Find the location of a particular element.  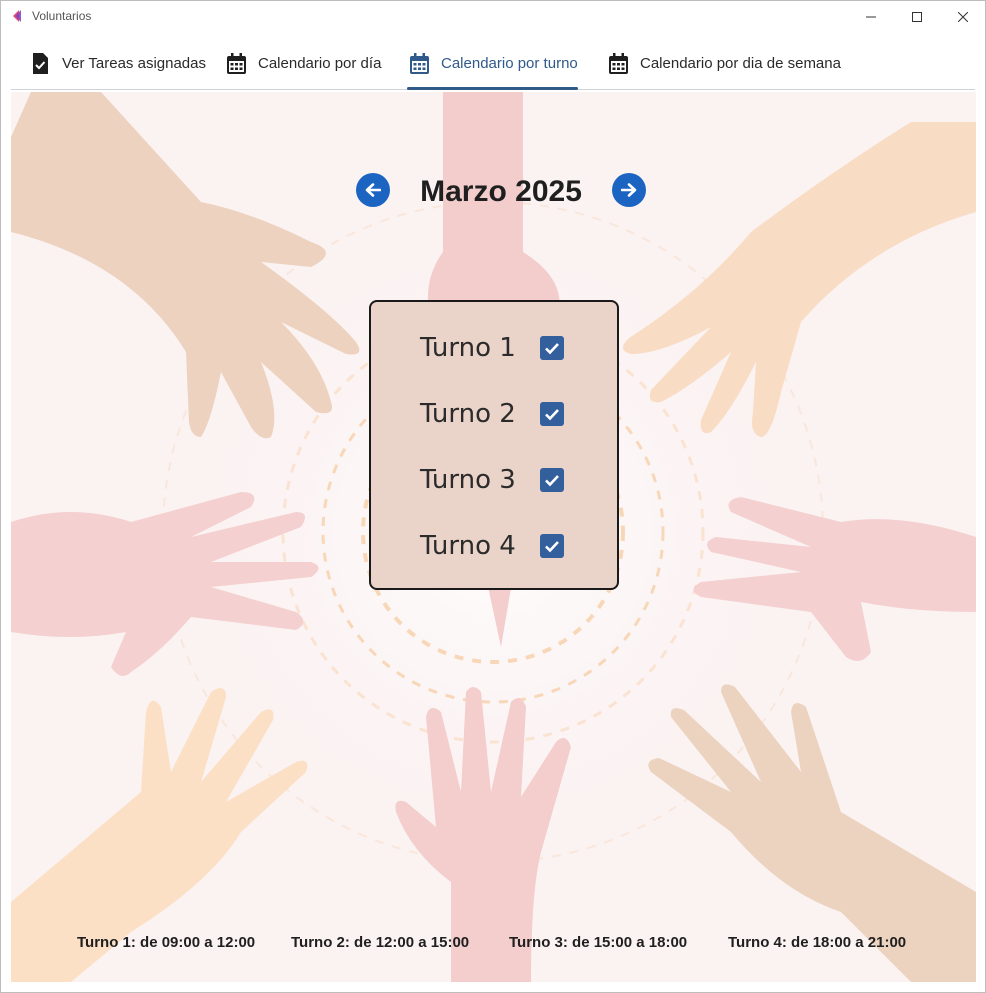

app-logo is located at coordinates (17, 16).